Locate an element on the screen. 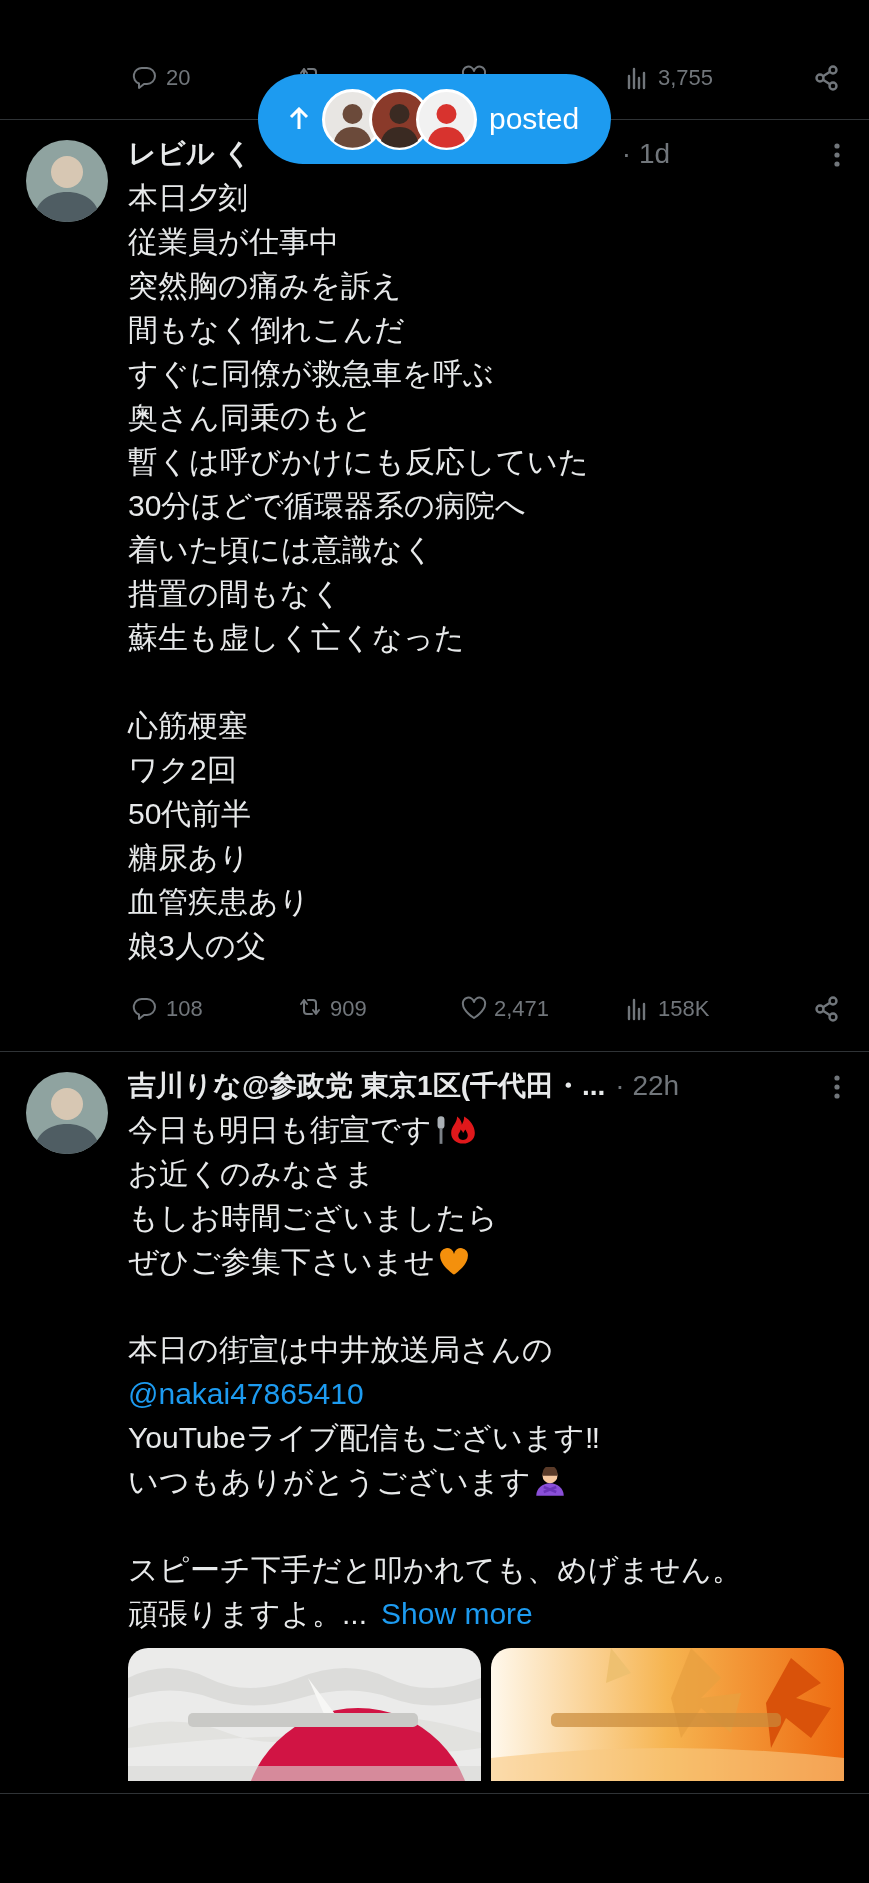  mention-link: @nakai47865410 is located at coordinates (246, 1394).